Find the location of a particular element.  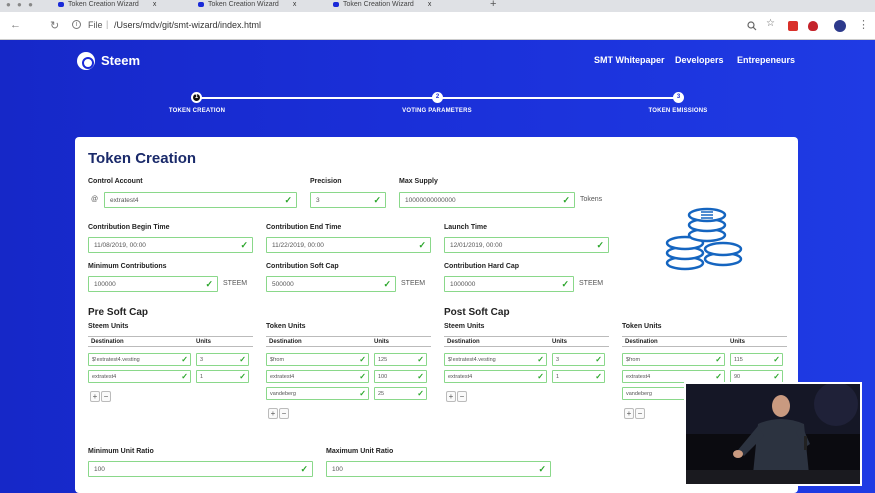

steem-logo-icon is located at coordinates (86, 61).